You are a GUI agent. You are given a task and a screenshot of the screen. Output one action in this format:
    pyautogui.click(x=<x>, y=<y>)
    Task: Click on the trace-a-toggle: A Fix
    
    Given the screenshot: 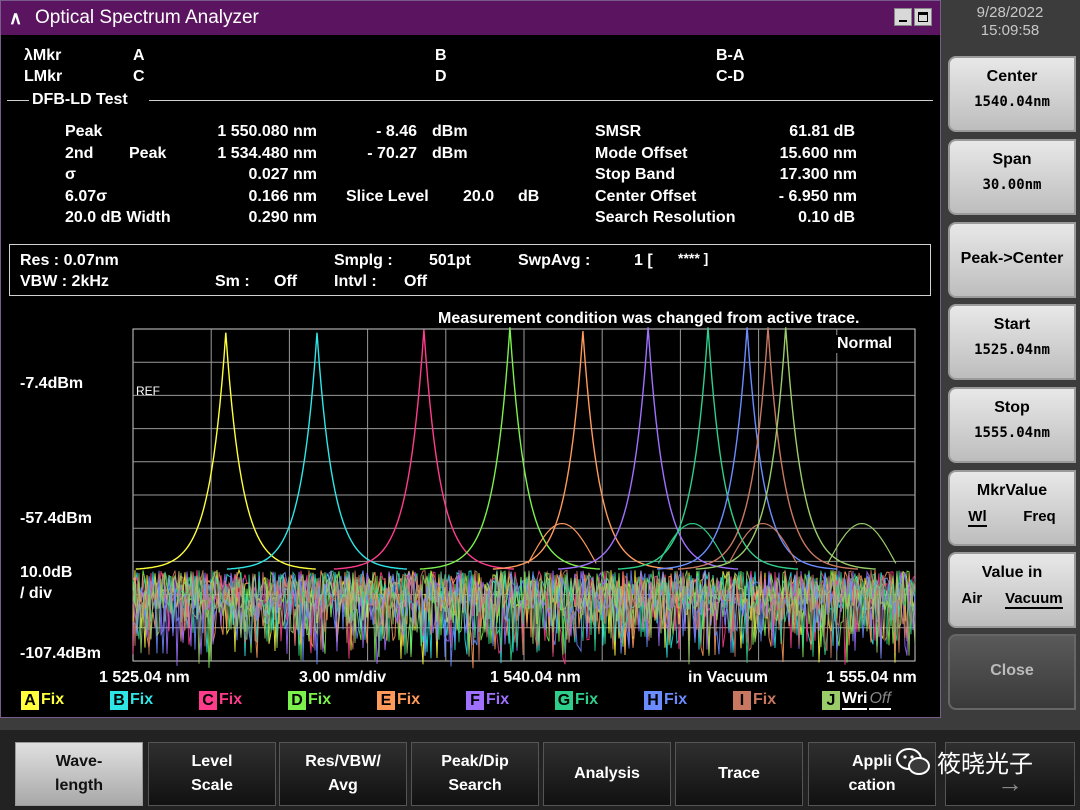 What is the action you would take?
    pyautogui.click(x=42, y=700)
    